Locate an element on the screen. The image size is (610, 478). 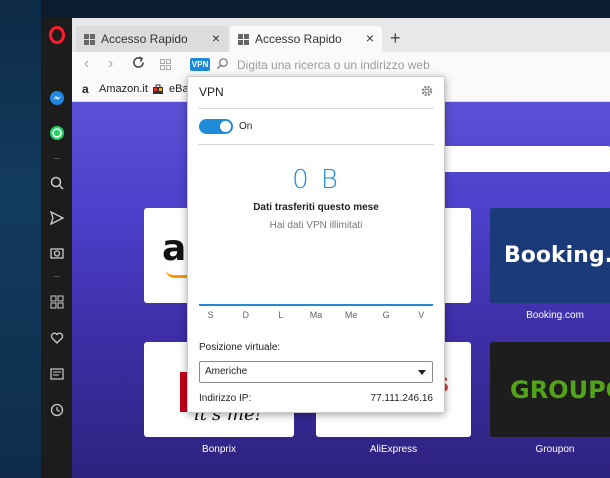
news-icon is located at coordinates (57, 374).